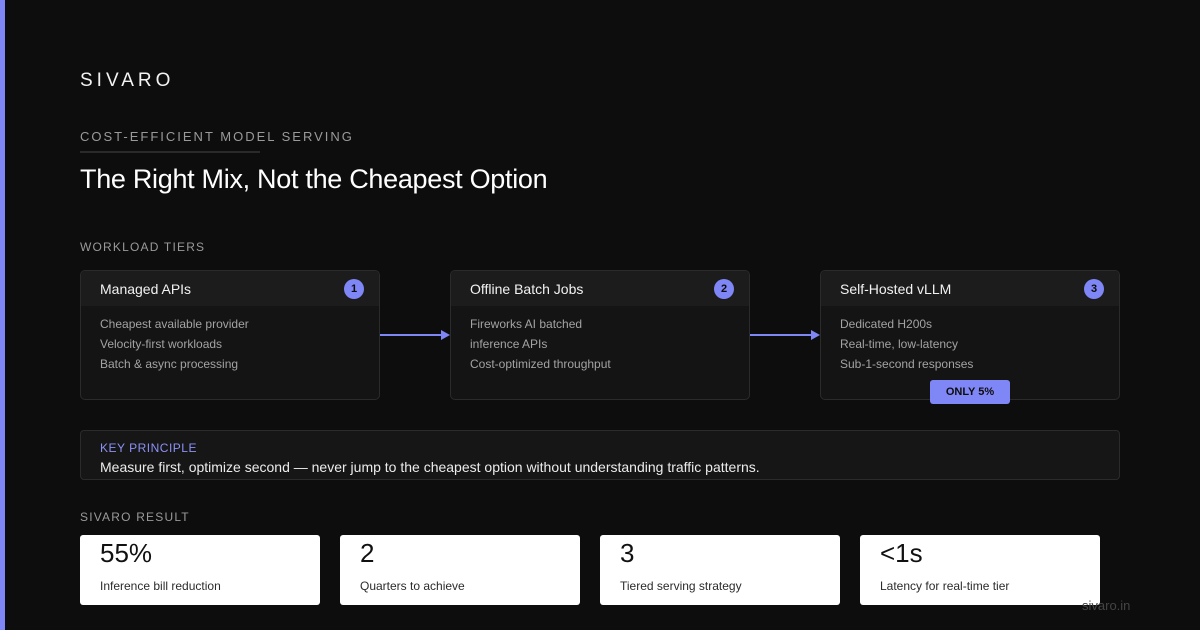 Image resolution: width=1200 pixels, height=630 pixels. What do you see at coordinates (2, 315) in the screenshot?
I see `left-accent-bar` at bounding box center [2, 315].